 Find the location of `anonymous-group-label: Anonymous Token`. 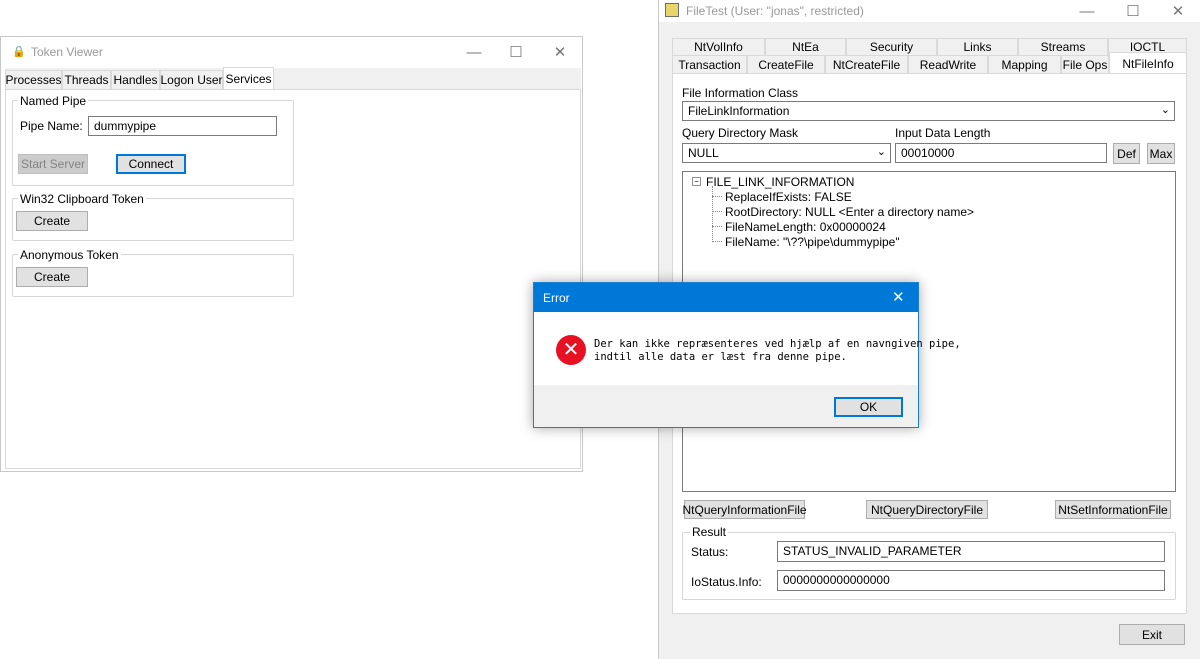

anonymous-group-label: Anonymous Token is located at coordinates (69, 255).